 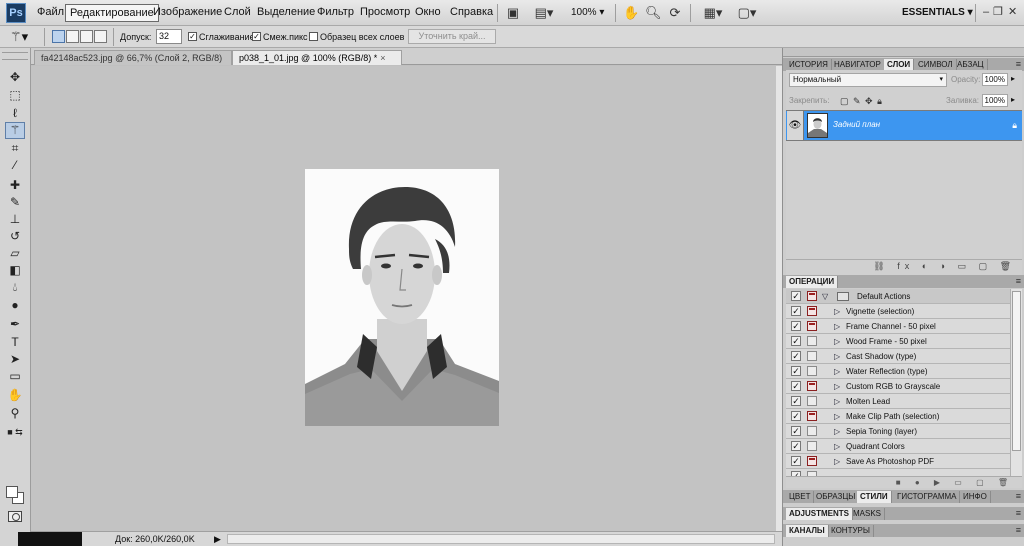 I want to click on pen-tool-icon: ✒, so click(x=15, y=324).